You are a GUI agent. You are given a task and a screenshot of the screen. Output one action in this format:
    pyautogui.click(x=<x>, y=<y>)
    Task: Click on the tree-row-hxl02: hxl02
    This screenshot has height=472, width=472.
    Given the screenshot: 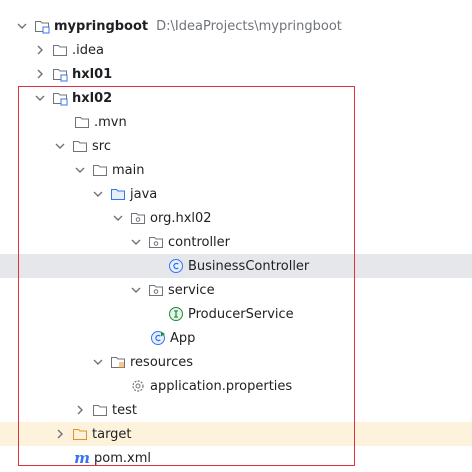 What is the action you would take?
    pyautogui.click(x=236, y=98)
    